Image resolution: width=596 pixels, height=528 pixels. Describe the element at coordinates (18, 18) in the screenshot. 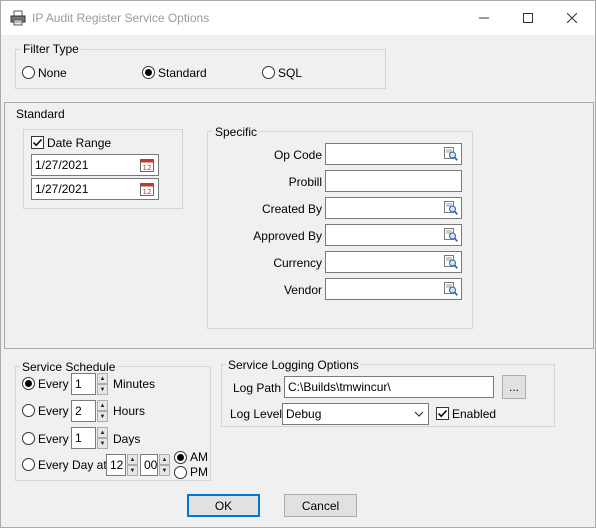

I see `printer-app-icon` at that location.